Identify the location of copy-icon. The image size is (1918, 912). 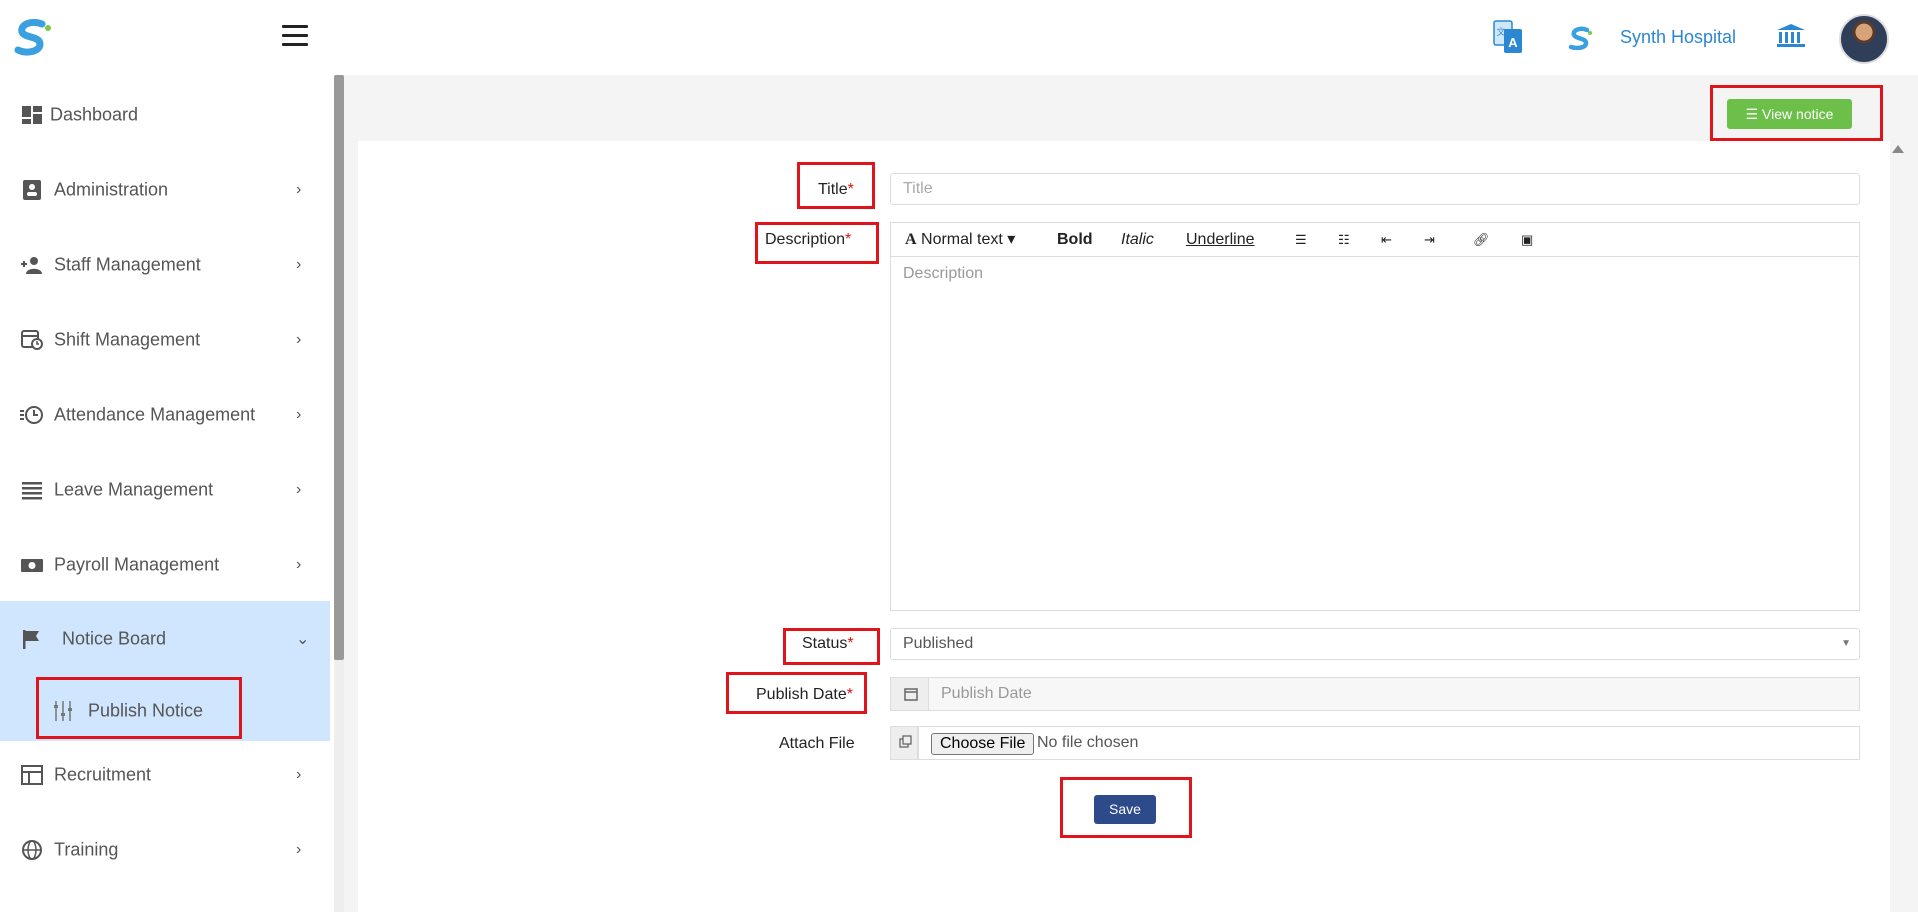
(904, 743).